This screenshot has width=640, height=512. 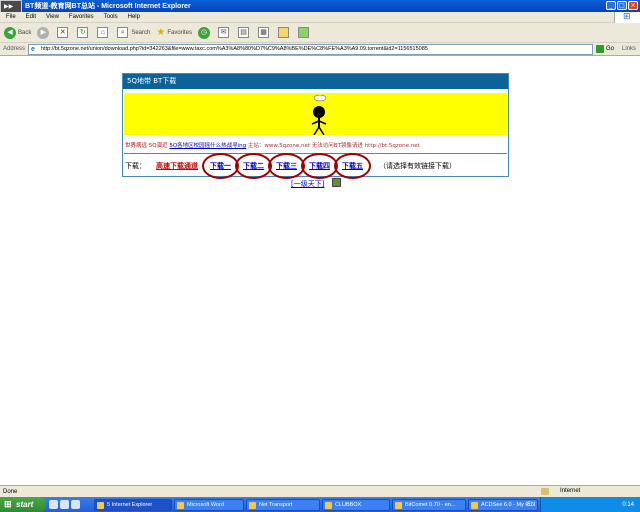 What do you see at coordinates (81, 17) in the screenshot?
I see `menu-favorites: Favorites` at bounding box center [81, 17].